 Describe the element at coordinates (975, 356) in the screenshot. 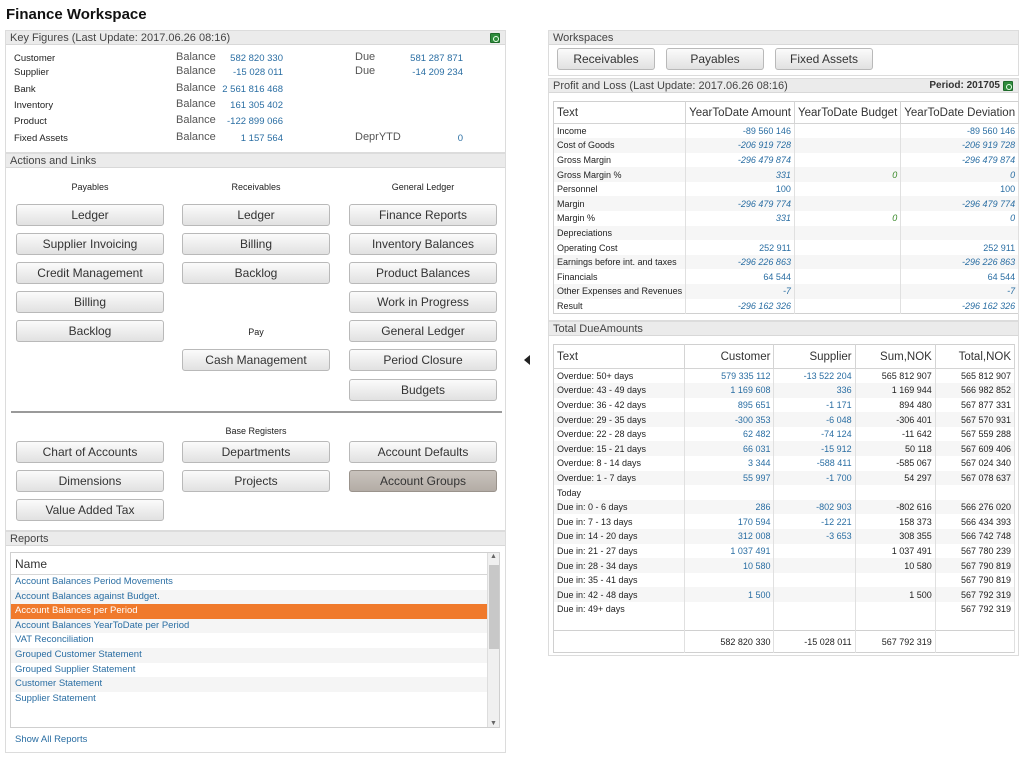

I see `due-column-total-nok: Total,NOK` at that location.